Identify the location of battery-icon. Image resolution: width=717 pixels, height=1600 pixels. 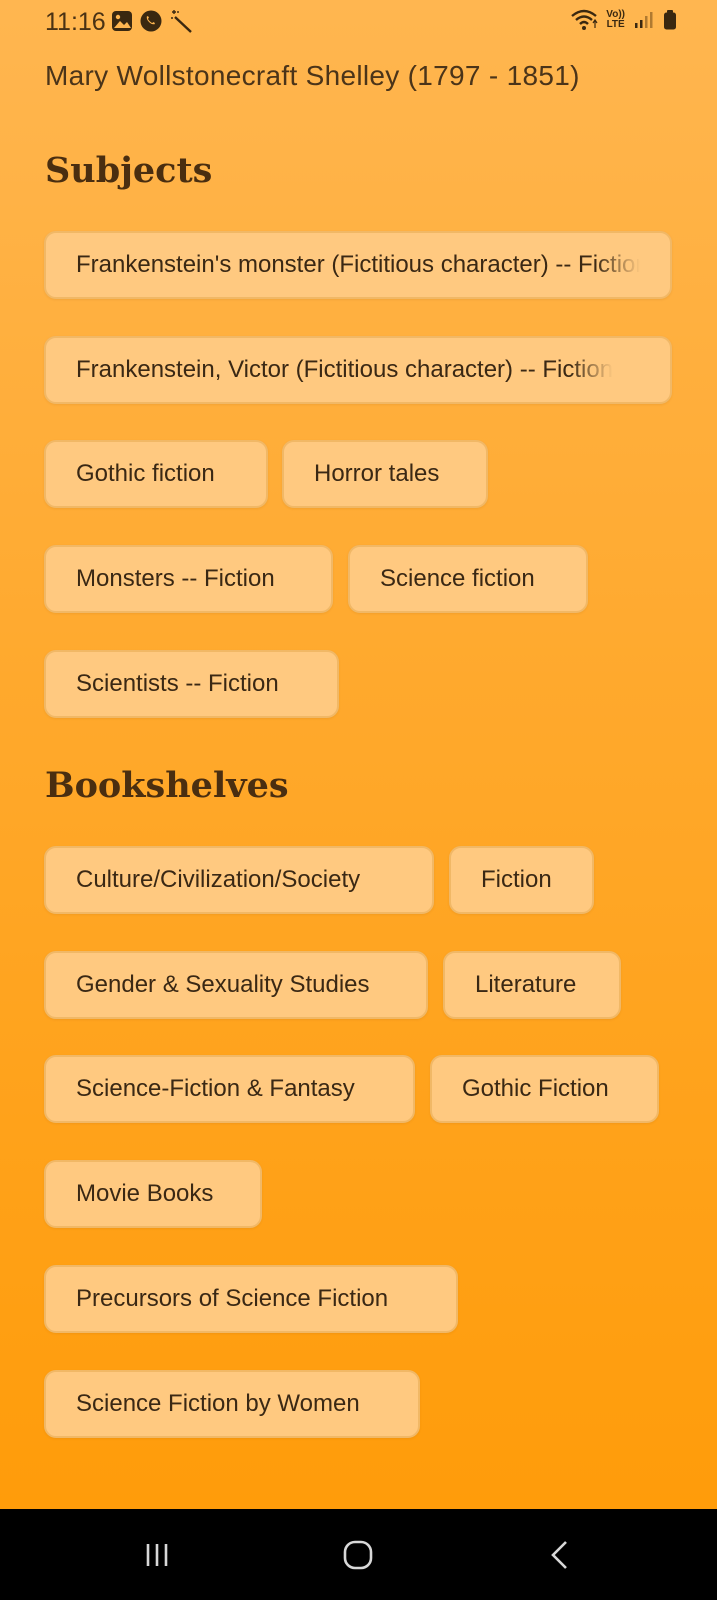
(670, 20).